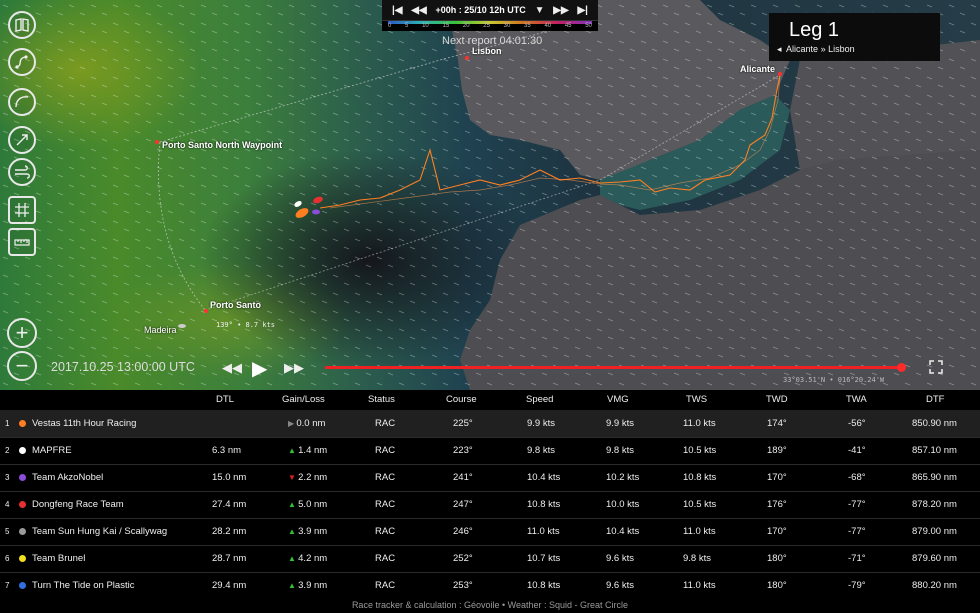 The width and height of the screenshot is (980, 613). What do you see at coordinates (7, 531) in the screenshot?
I see `row-rank: 5` at bounding box center [7, 531].